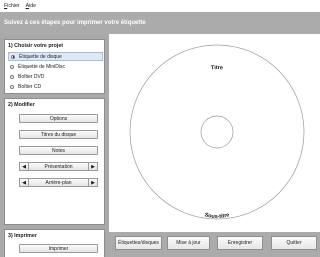 Image resolution: width=320 pixels, height=257 pixels. What do you see at coordinates (13, 56) in the screenshot?
I see `radio-selected-icon` at bounding box center [13, 56].